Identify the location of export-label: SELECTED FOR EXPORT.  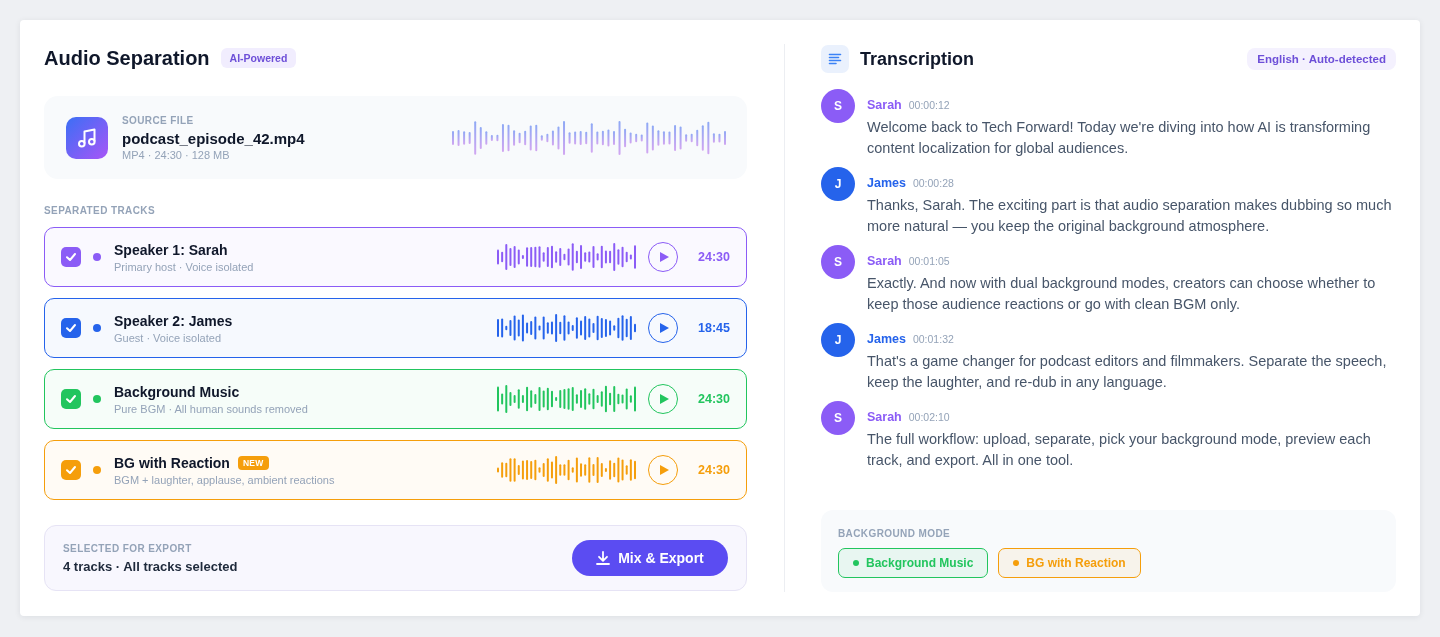
(128, 548).